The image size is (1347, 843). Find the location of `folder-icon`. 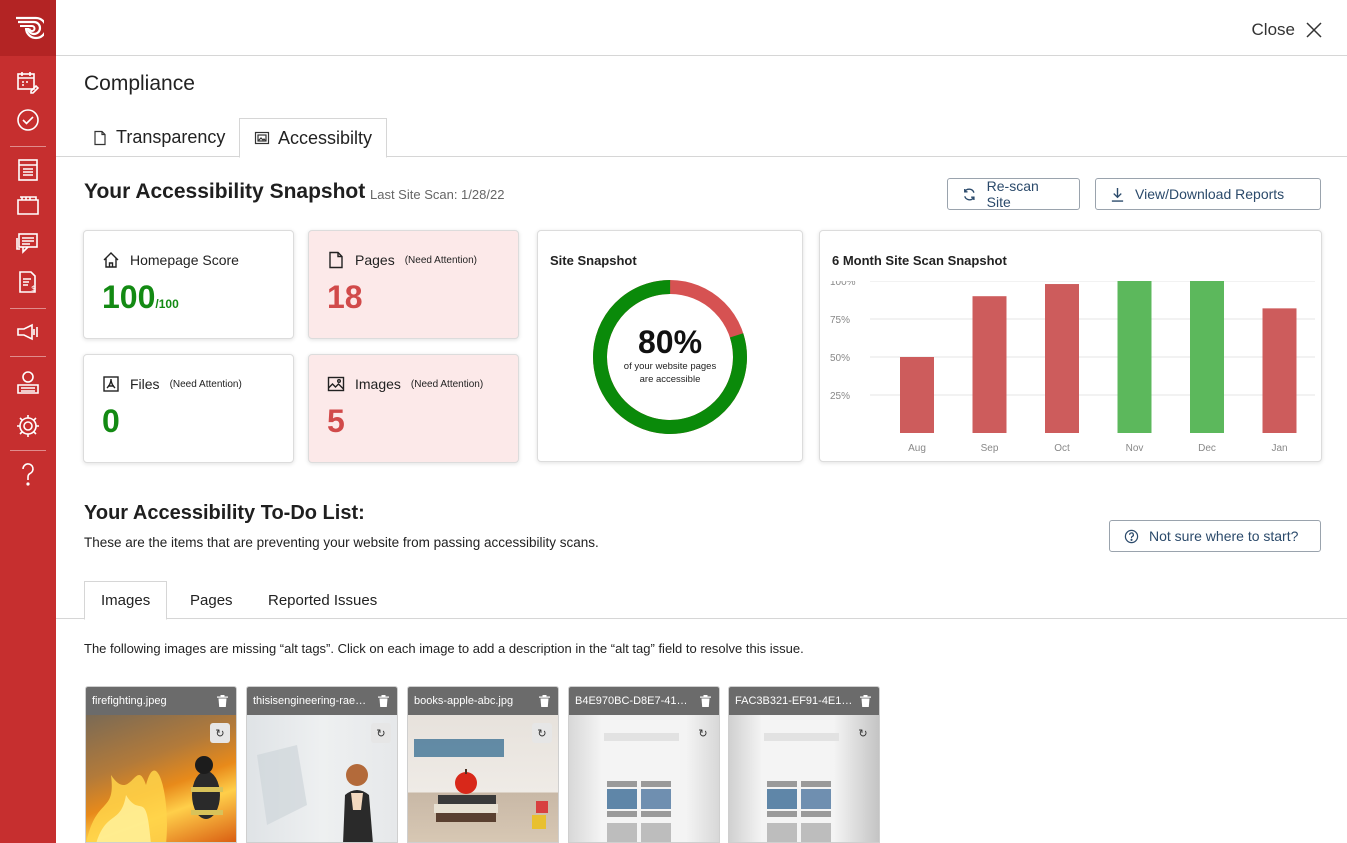

folder-icon is located at coordinates (28, 206).